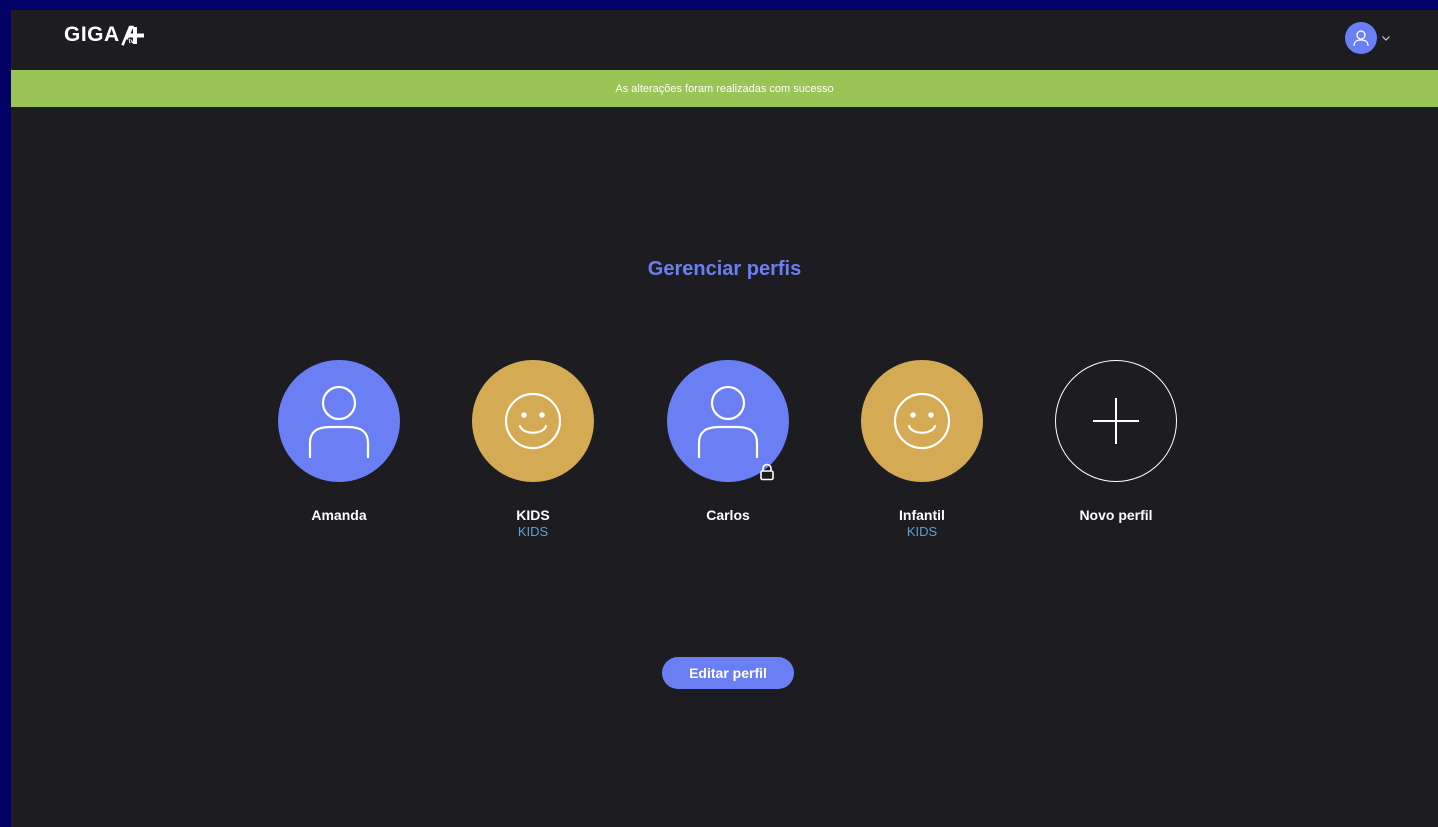  I want to click on logo-tv-label: tv, so click(131, 42).